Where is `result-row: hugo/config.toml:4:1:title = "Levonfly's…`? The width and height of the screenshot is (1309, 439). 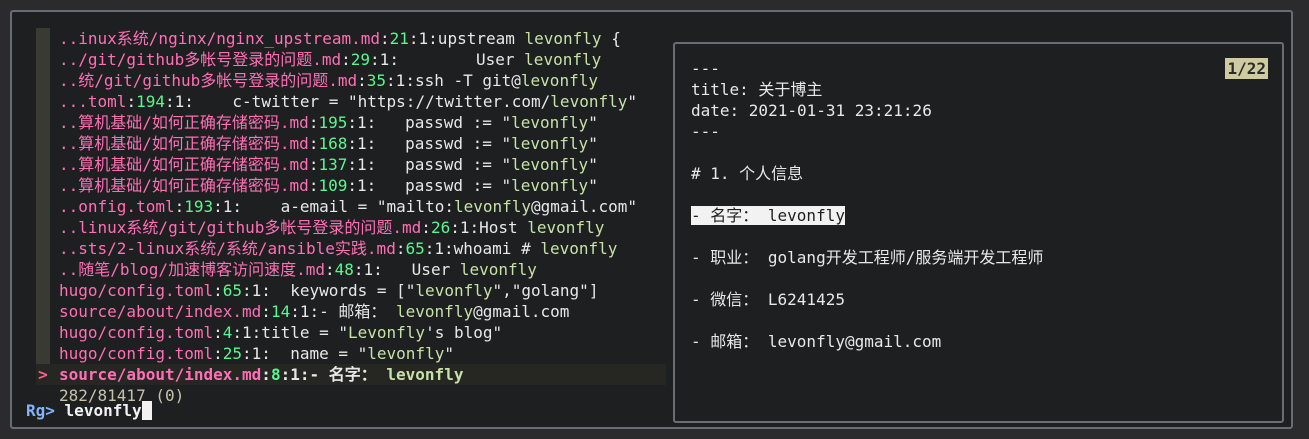 result-row: hugo/config.toml:4:1:title = "Levonfly's… is located at coordinates (351, 332).